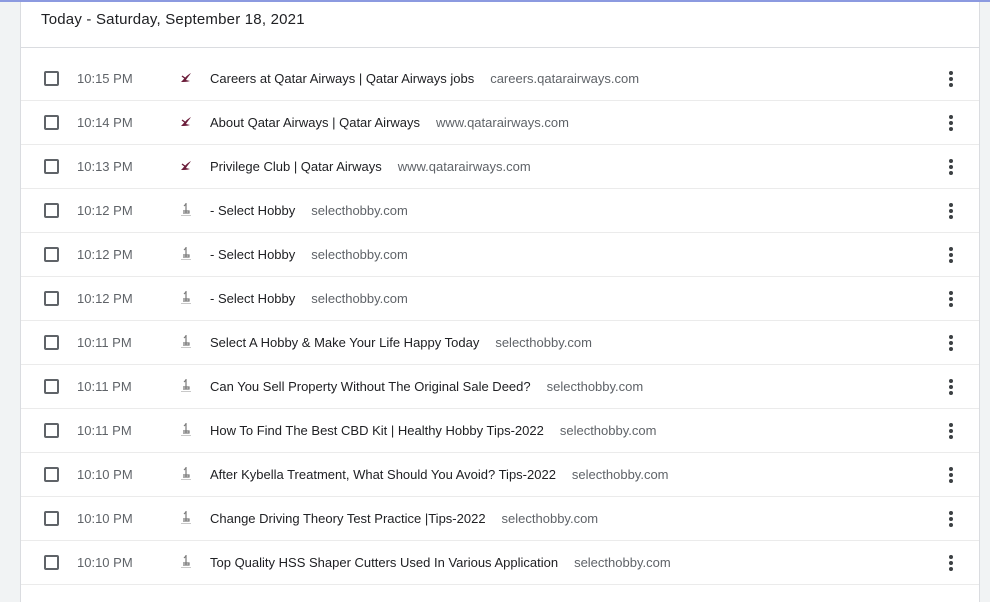 The height and width of the screenshot is (602, 990). I want to click on day-title: Today - Saturday, September 18, 2021, so click(173, 19).